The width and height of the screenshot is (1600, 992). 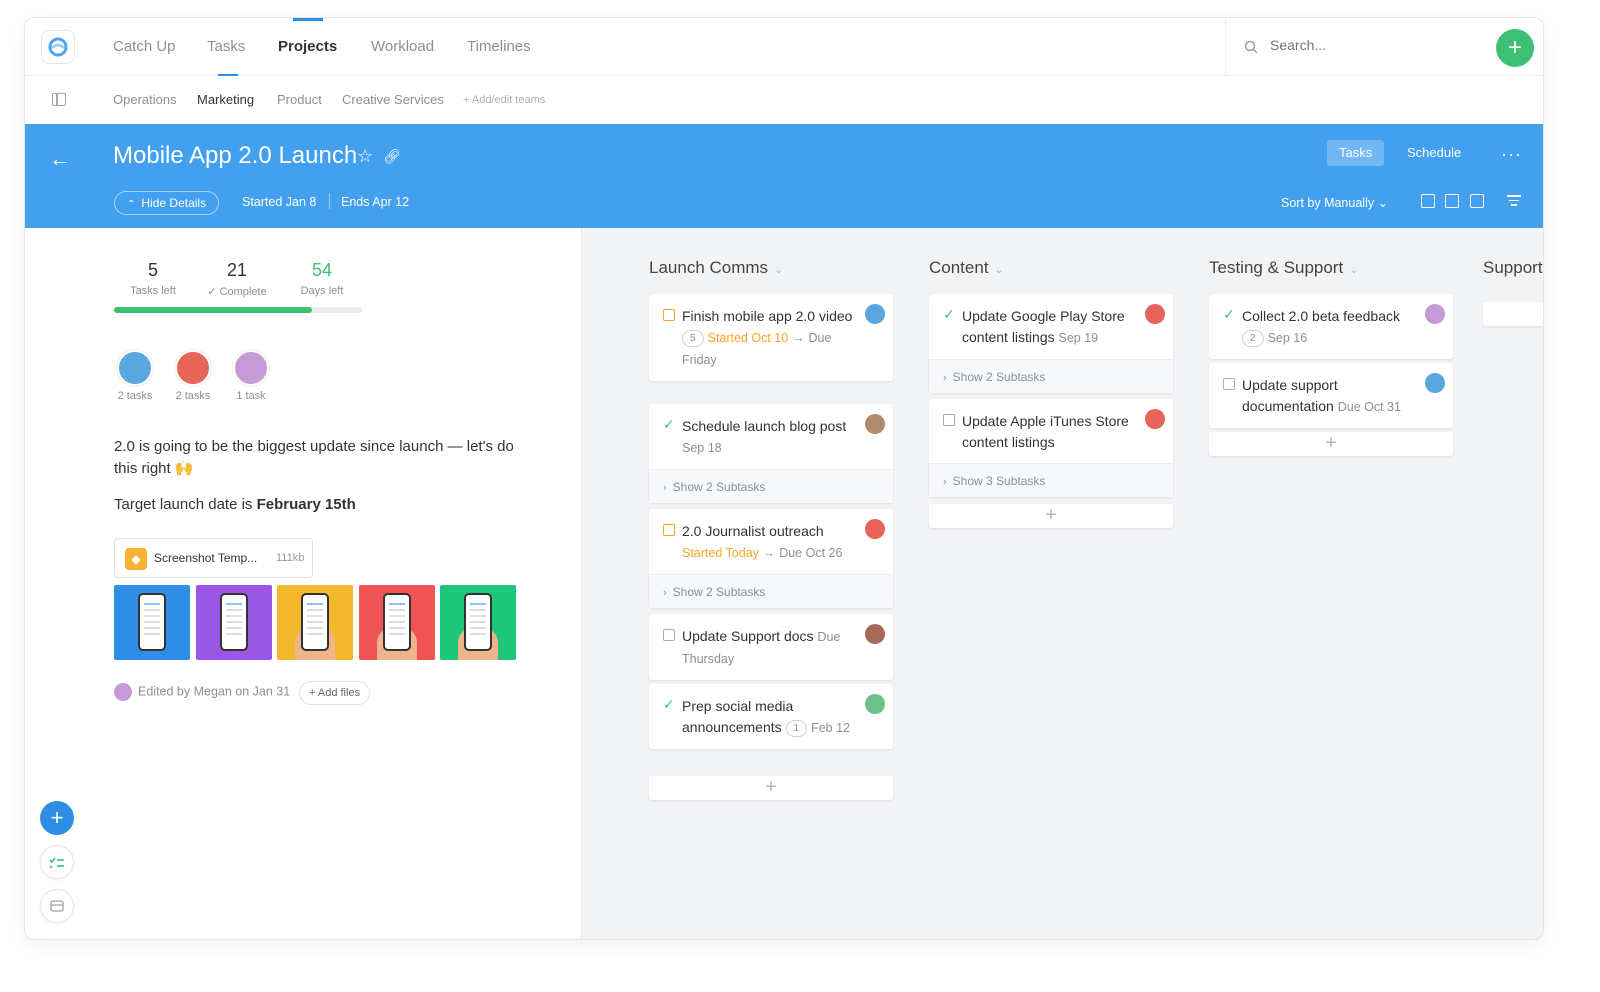 What do you see at coordinates (1428, 201) in the screenshot?
I see `list-view-icon` at bounding box center [1428, 201].